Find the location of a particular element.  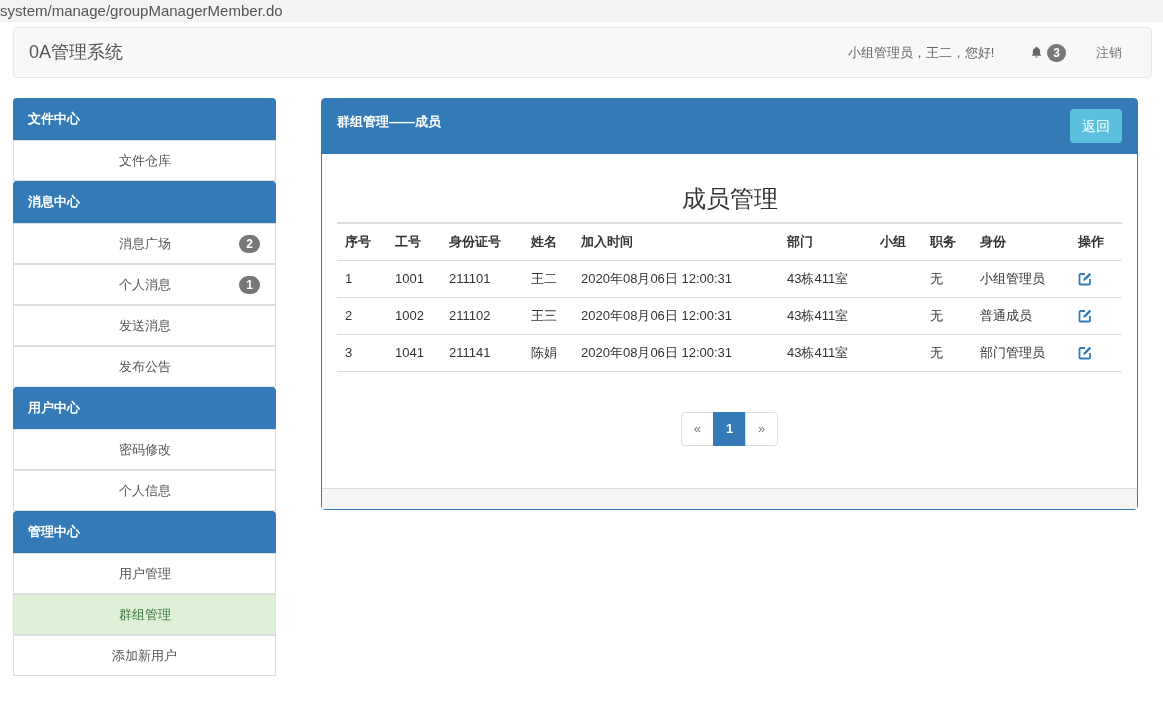

table-cell: 部门管理员 is located at coordinates (1021, 352).